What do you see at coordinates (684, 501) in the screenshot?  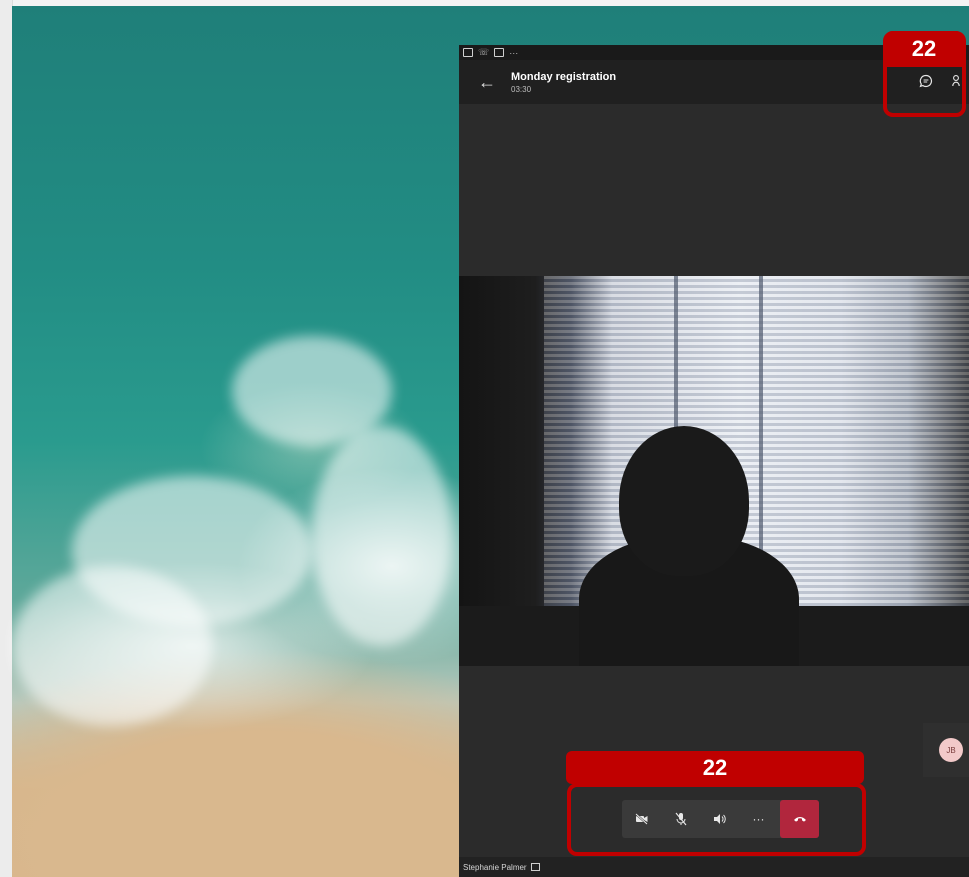 I see `person-silhouette-head` at bounding box center [684, 501].